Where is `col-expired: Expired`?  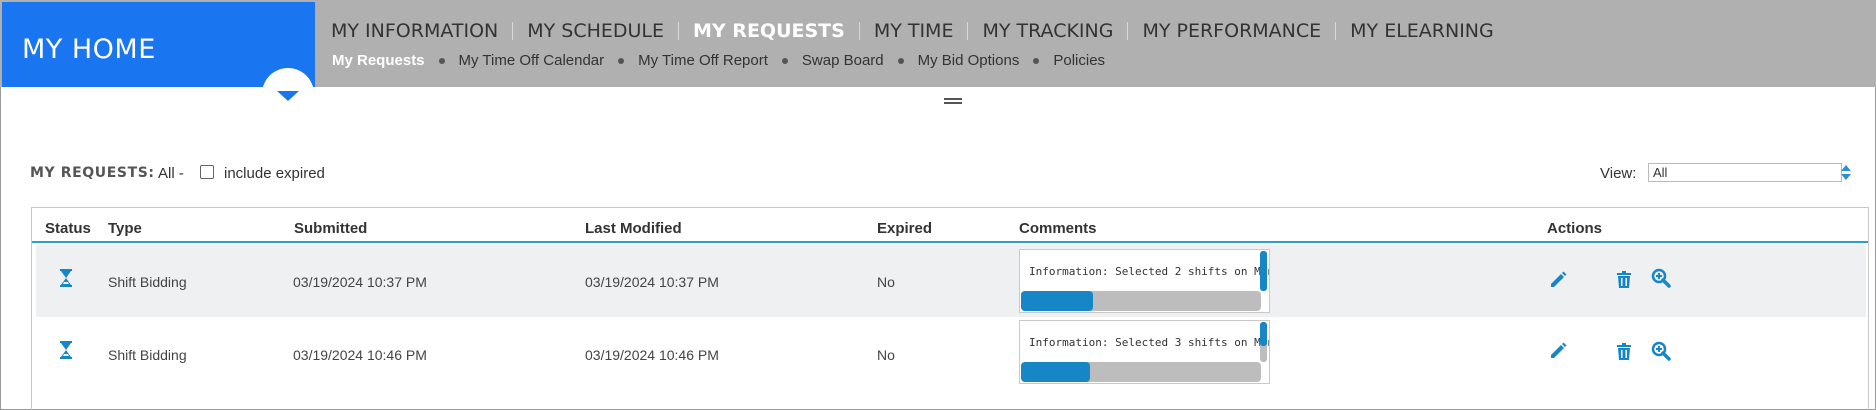
col-expired: Expired is located at coordinates (904, 228).